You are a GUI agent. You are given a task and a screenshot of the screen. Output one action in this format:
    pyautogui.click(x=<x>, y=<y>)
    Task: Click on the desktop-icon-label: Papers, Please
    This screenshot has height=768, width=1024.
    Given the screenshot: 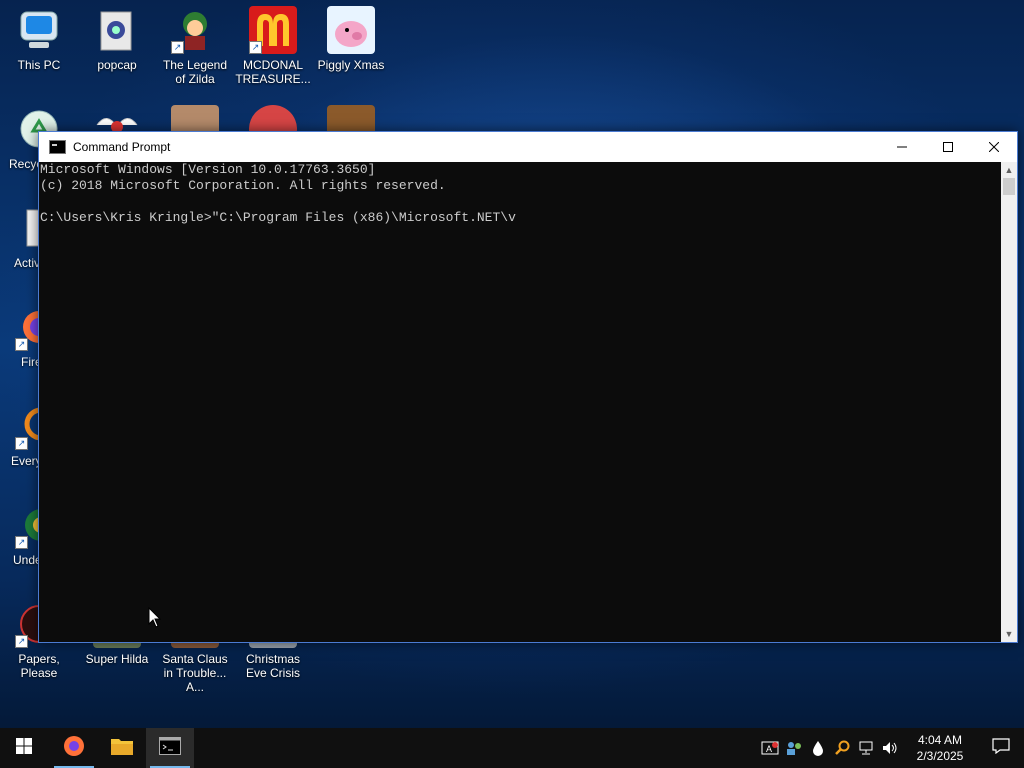 What is the action you would take?
    pyautogui.click(x=39, y=666)
    